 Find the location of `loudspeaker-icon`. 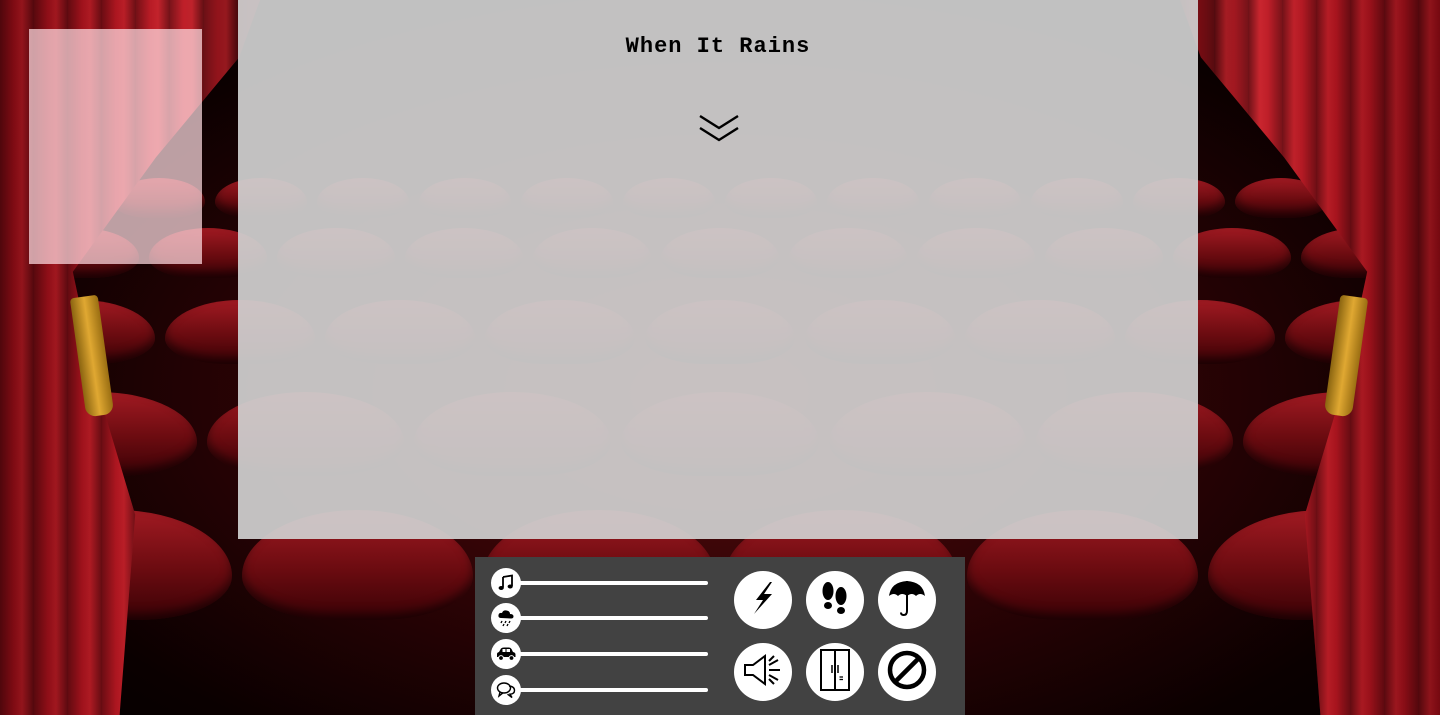

loudspeaker-icon is located at coordinates (763, 672).